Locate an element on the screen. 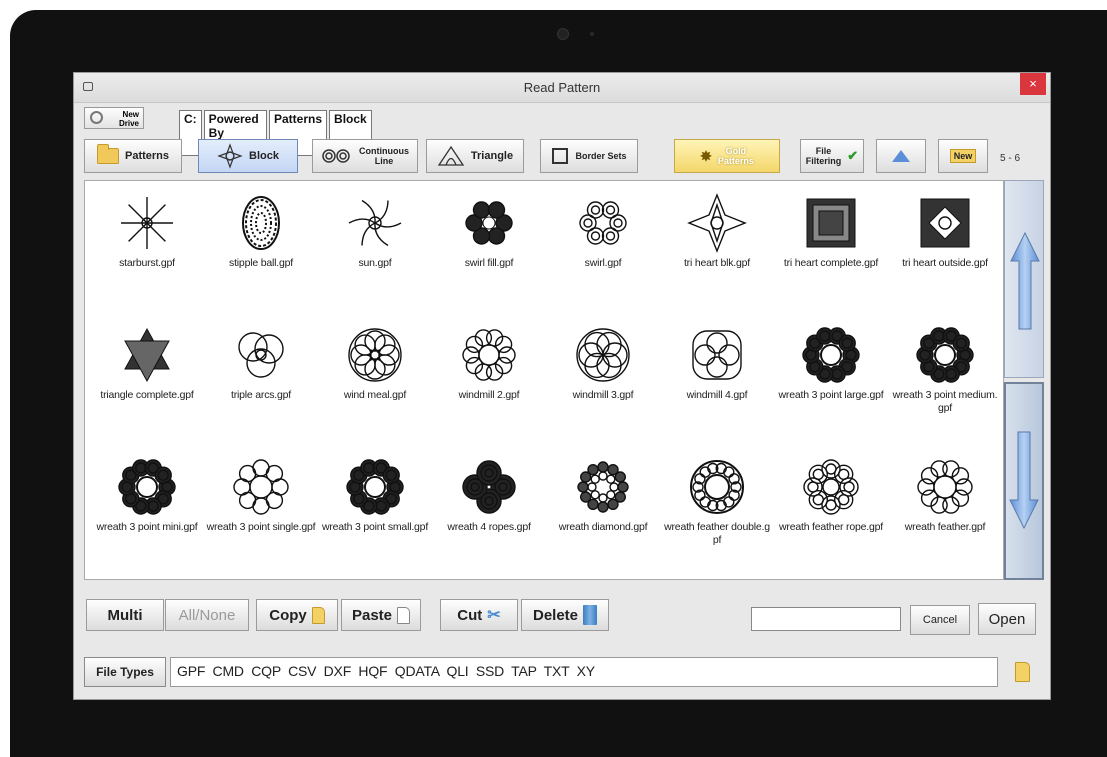 Image resolution: width=1107 pixels, height=757 pixels. pattern-file-name: wreath 3 point medium.gpf is located at coordinates (945, 401).